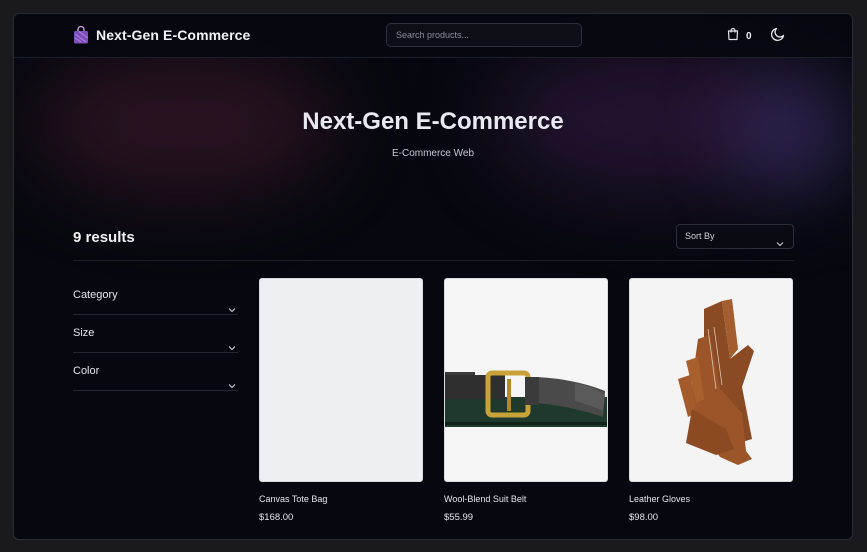 This screenshot has width=867, height=552. What do you see at coordinates (433, 153) in the screenshot?
I see `hero-subtitle: E-Commerce Web` at bounding box center [433, 153].